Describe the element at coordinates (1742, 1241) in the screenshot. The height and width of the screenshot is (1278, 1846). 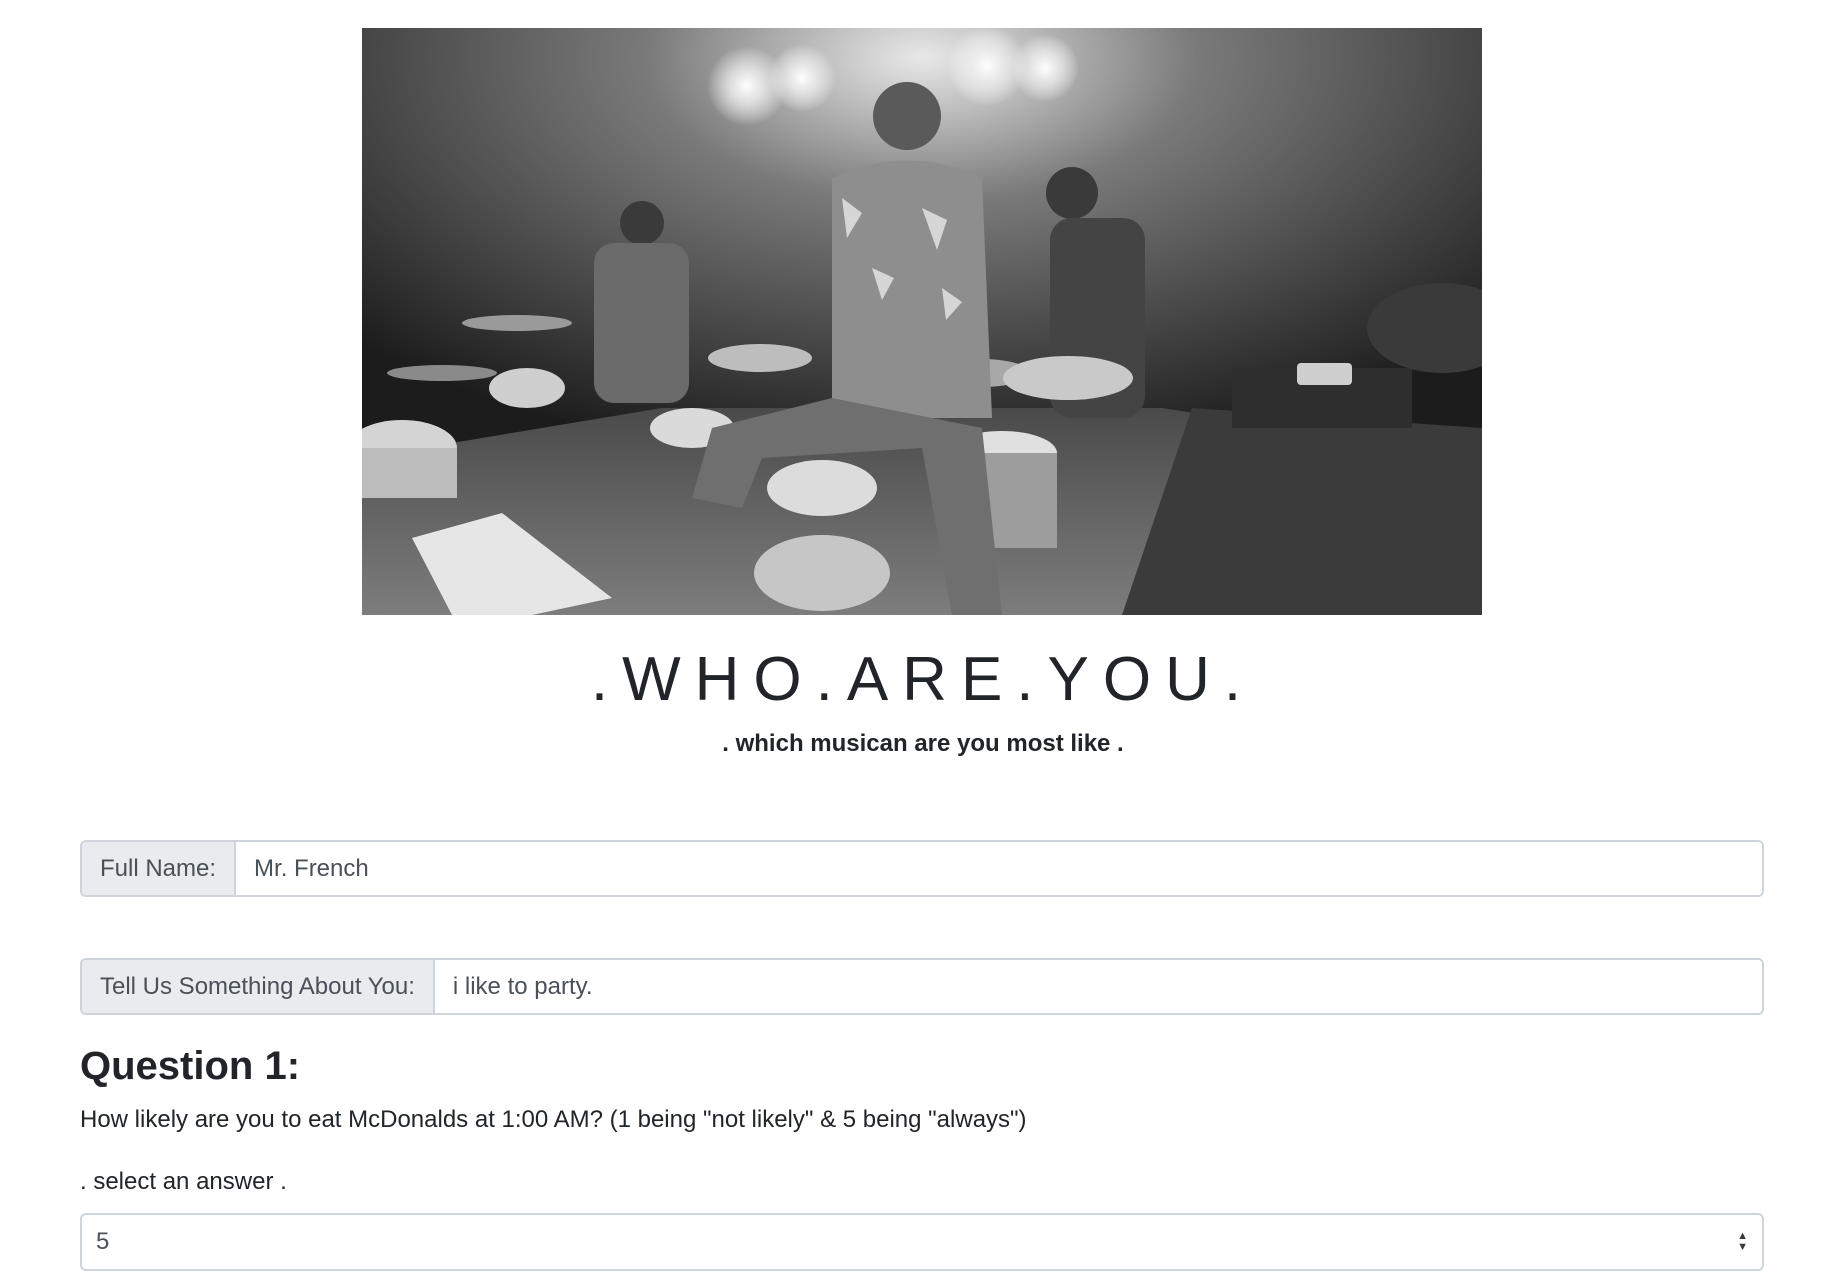
I see `chevron-up-down-icon: ▲ ▼` at that location.